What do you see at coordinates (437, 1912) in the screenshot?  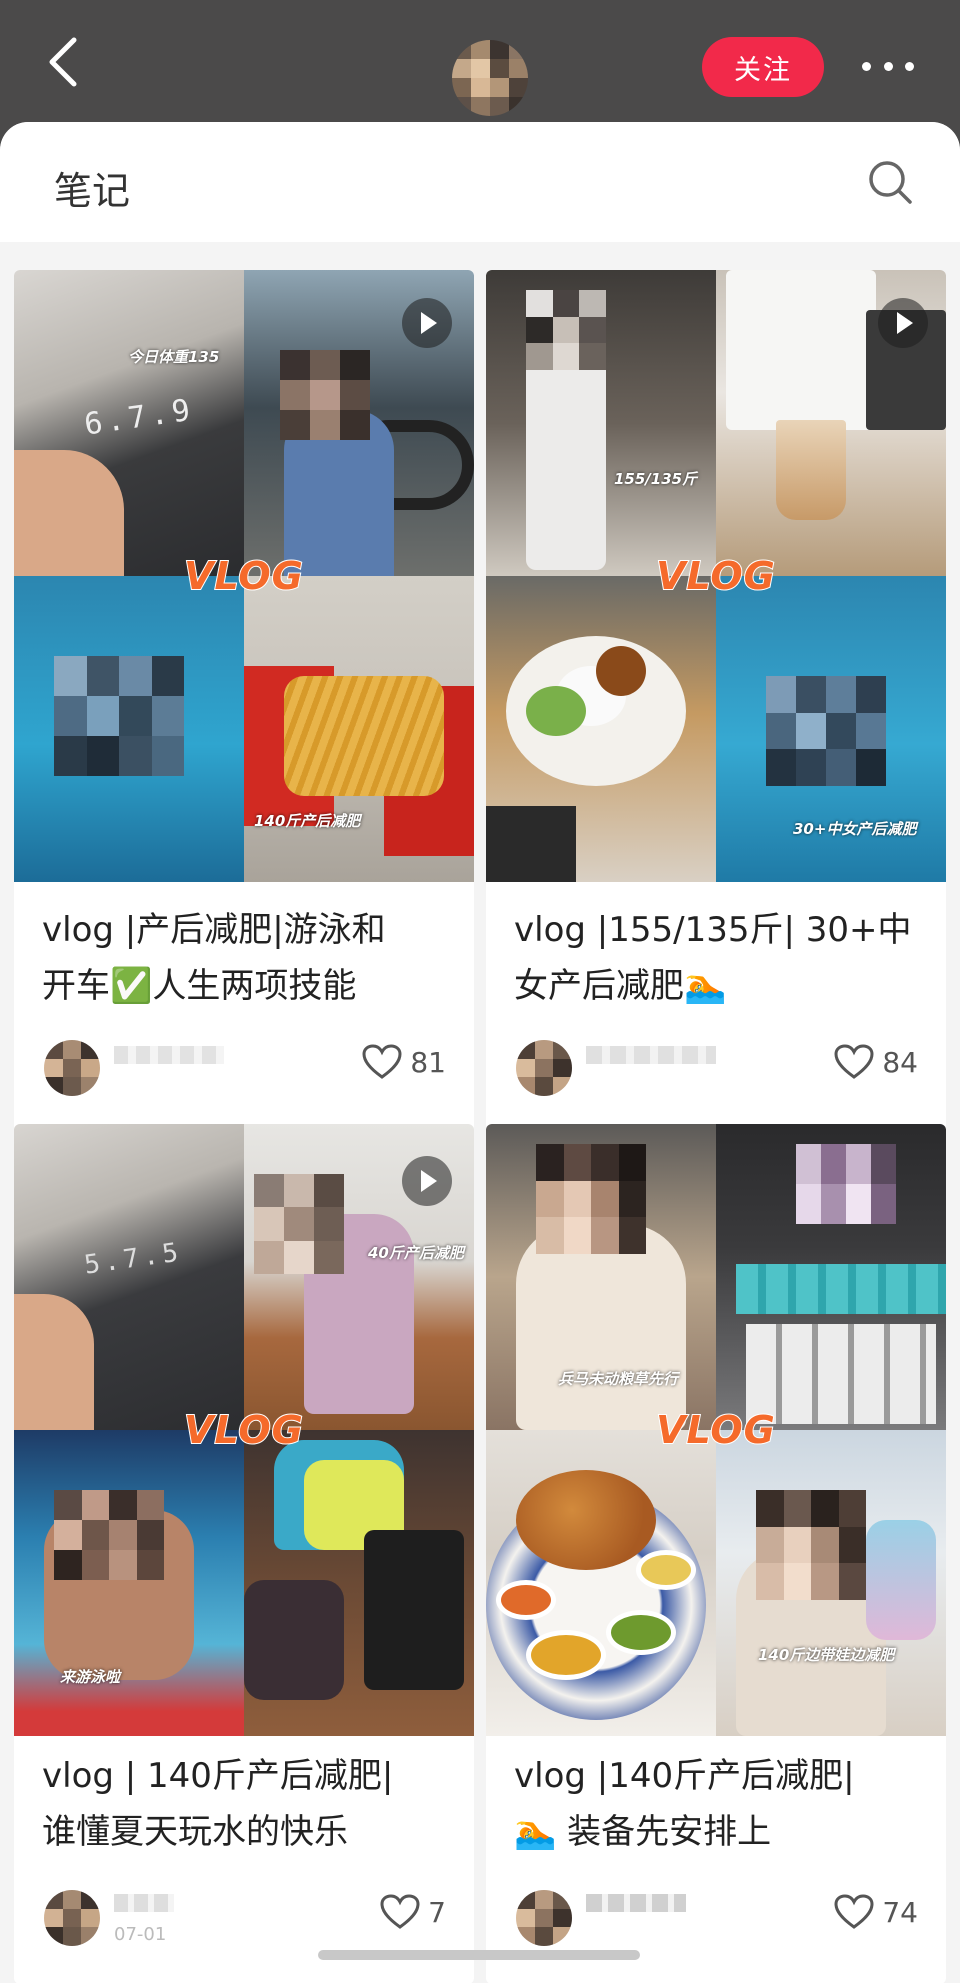 I see `like-count: 7` at bounding box center [437, 1912].